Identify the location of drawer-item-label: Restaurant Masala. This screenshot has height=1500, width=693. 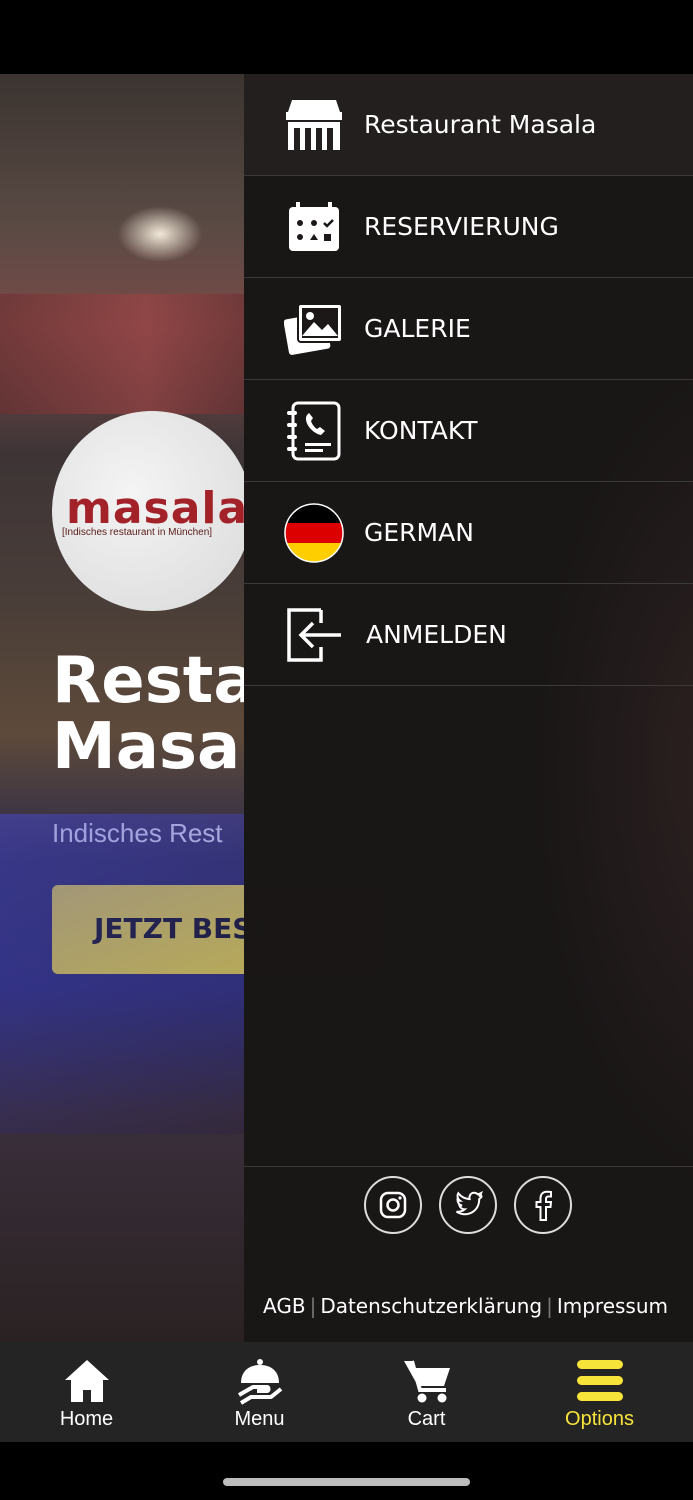
(480, 124).